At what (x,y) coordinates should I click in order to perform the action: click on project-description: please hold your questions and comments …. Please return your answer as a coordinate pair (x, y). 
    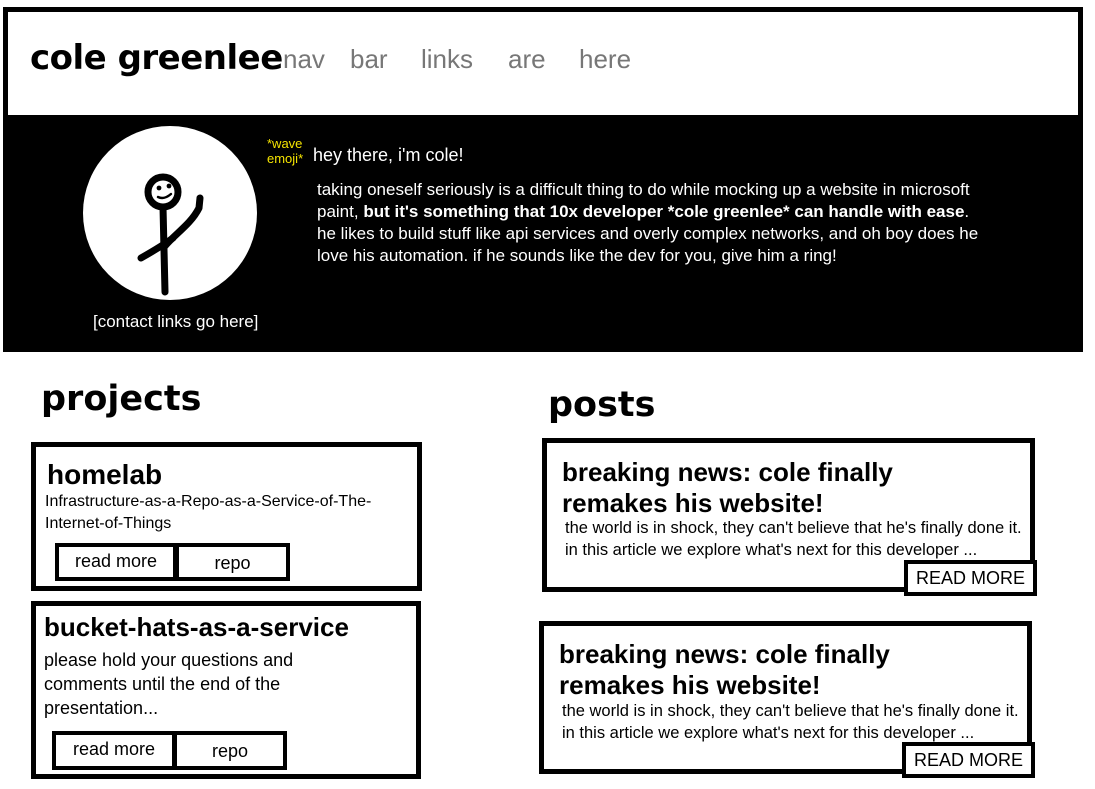
    Looking at the image, I should click on (169, 684).